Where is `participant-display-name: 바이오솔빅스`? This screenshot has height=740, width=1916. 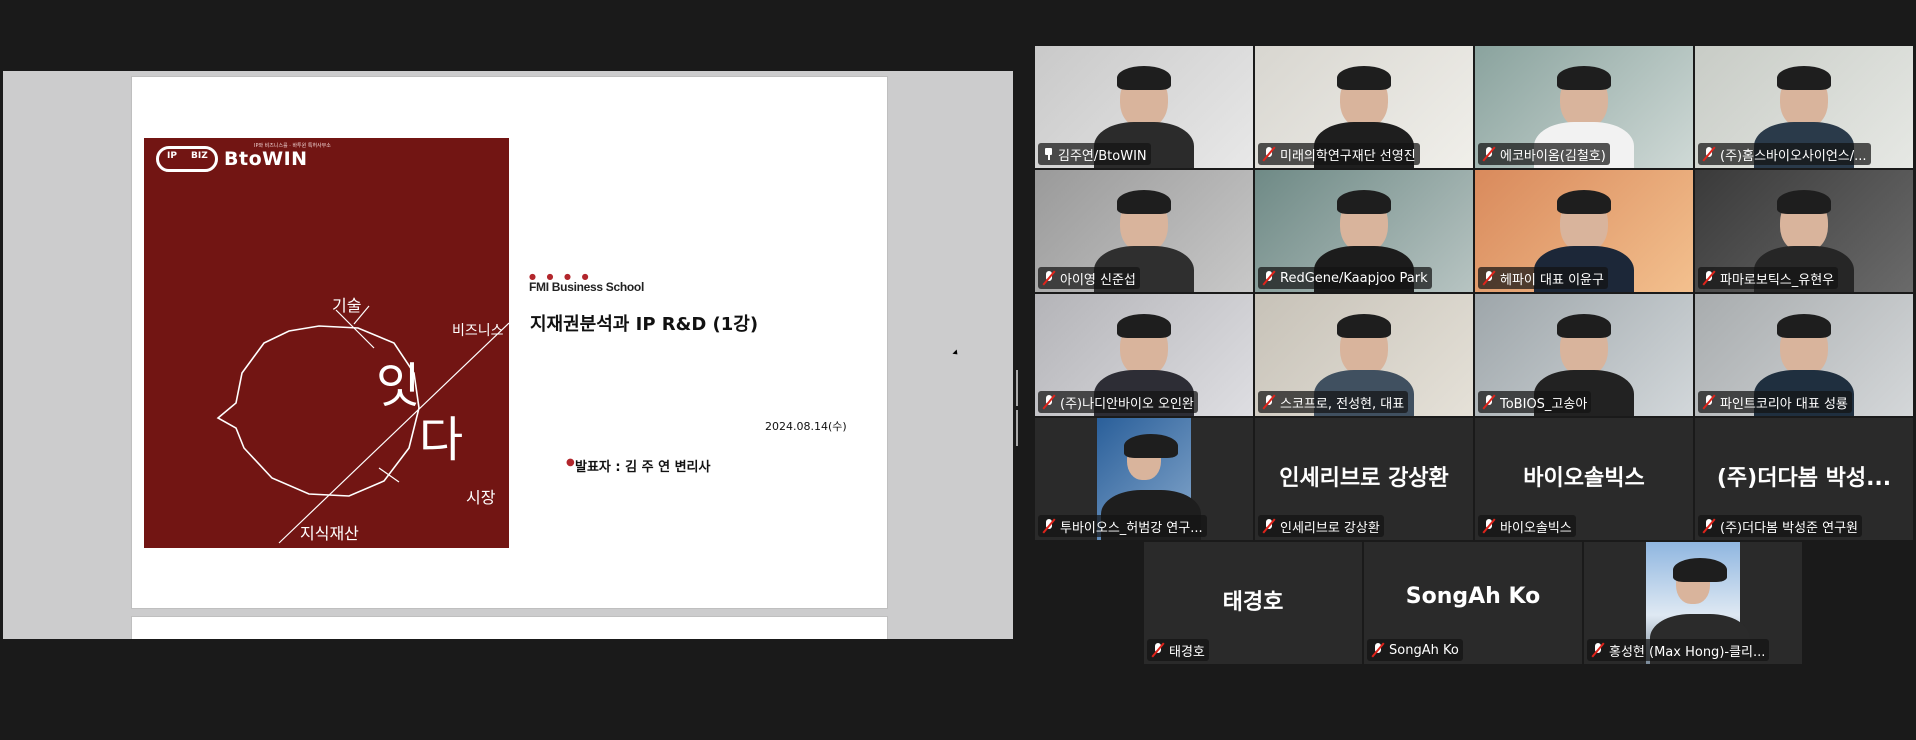 participant-display-name: 바이오솔빅스 is located at coordinates (1584, 478).